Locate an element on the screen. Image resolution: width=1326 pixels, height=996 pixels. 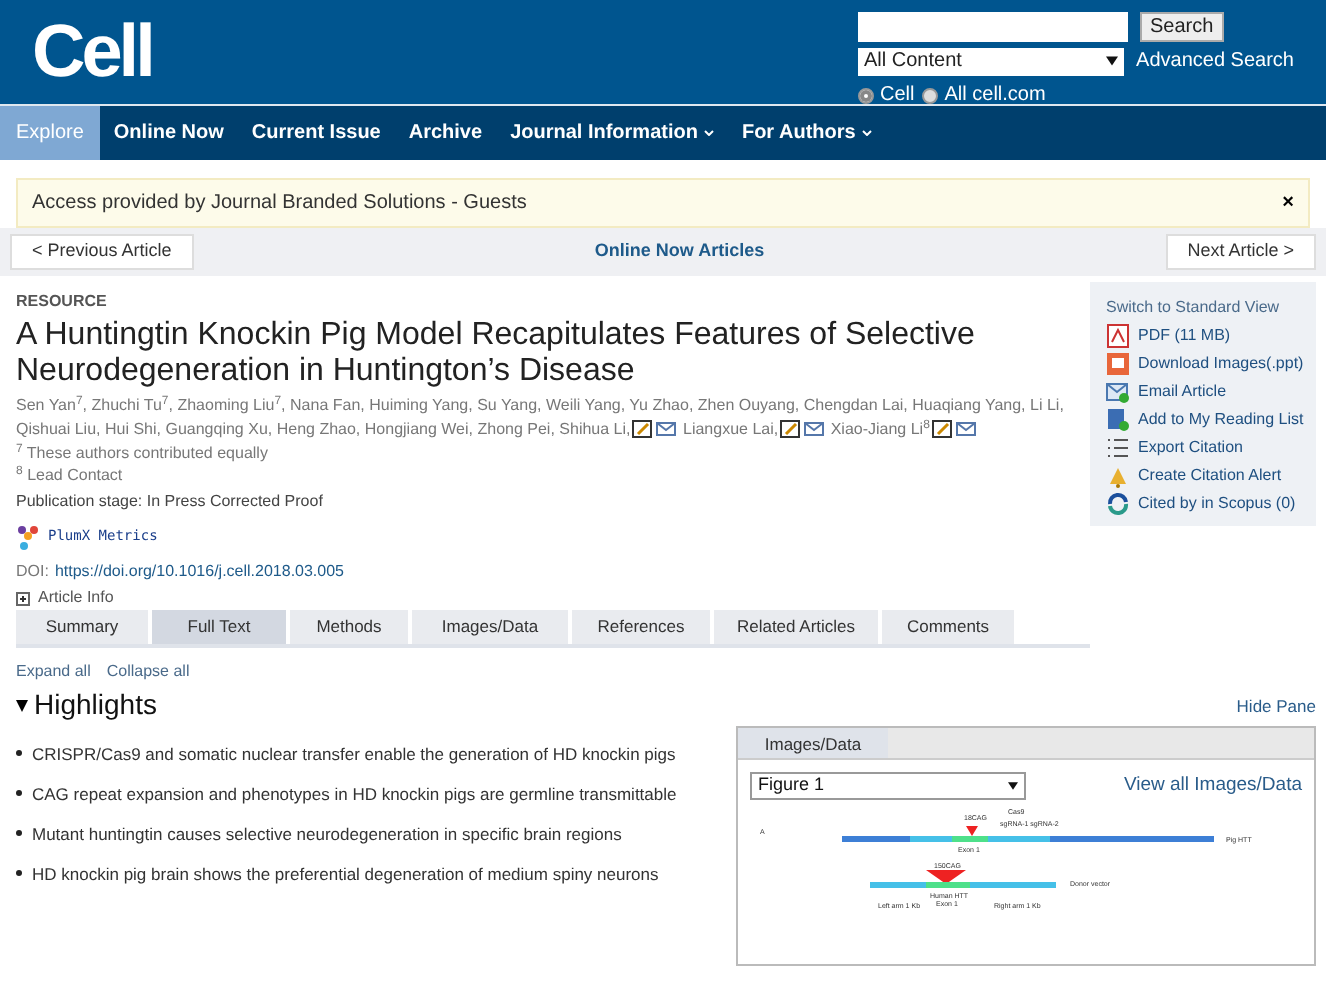
view-all-link: View all Images/Data is located at coordinates (1212, 785).